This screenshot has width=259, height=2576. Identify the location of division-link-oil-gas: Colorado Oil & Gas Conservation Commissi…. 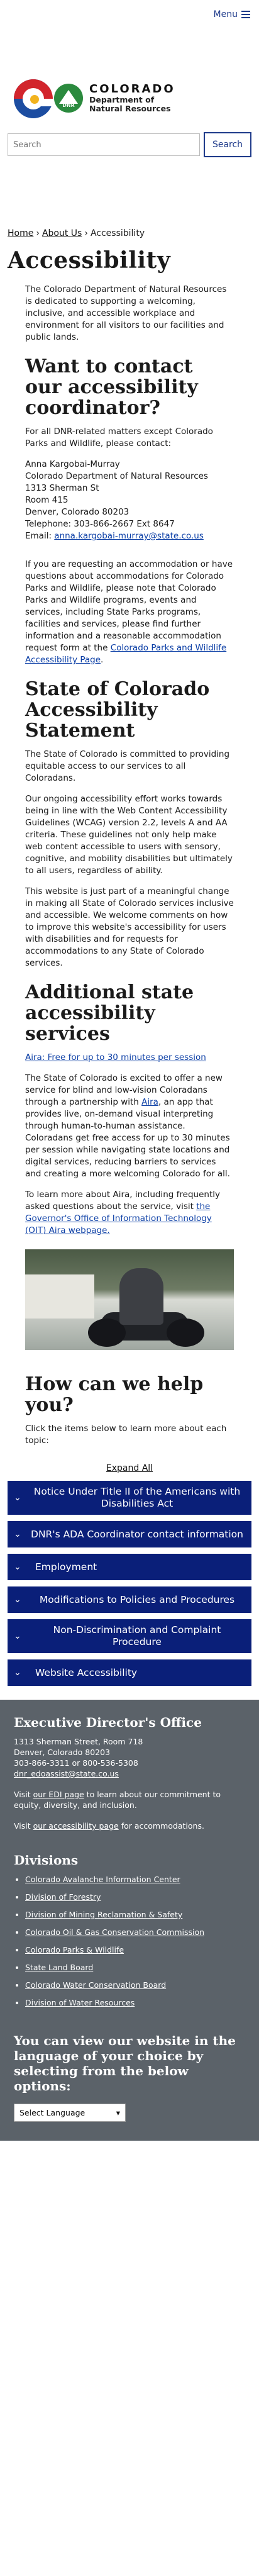
(114, 1932).